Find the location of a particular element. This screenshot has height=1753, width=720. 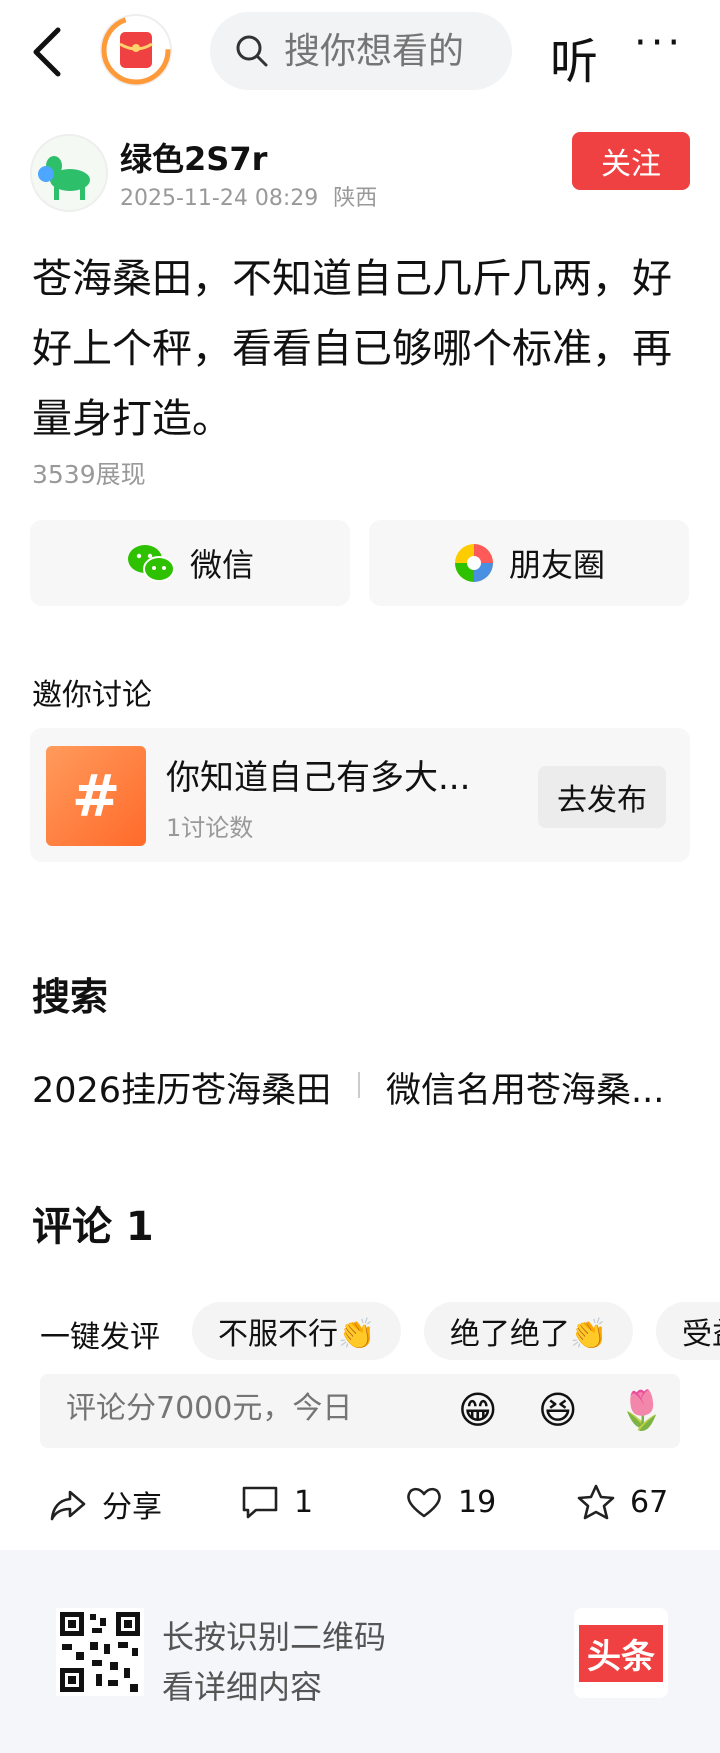

comment-count: 1 is located at coordinates (304, 1502).